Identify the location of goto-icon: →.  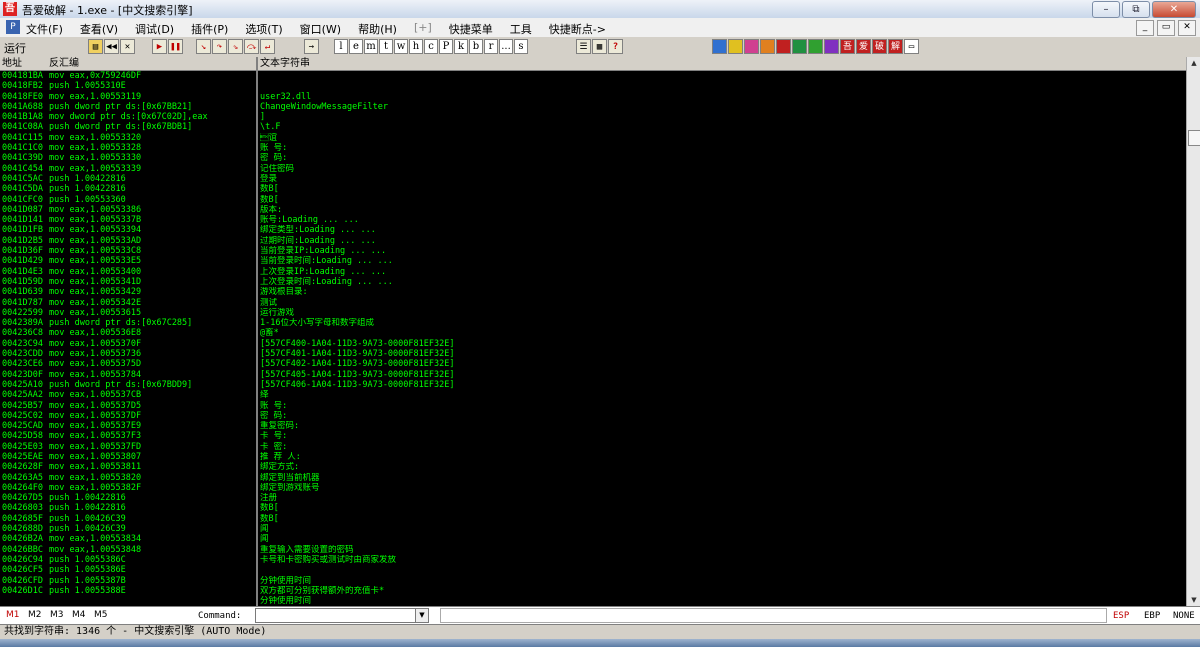
(311, 46).